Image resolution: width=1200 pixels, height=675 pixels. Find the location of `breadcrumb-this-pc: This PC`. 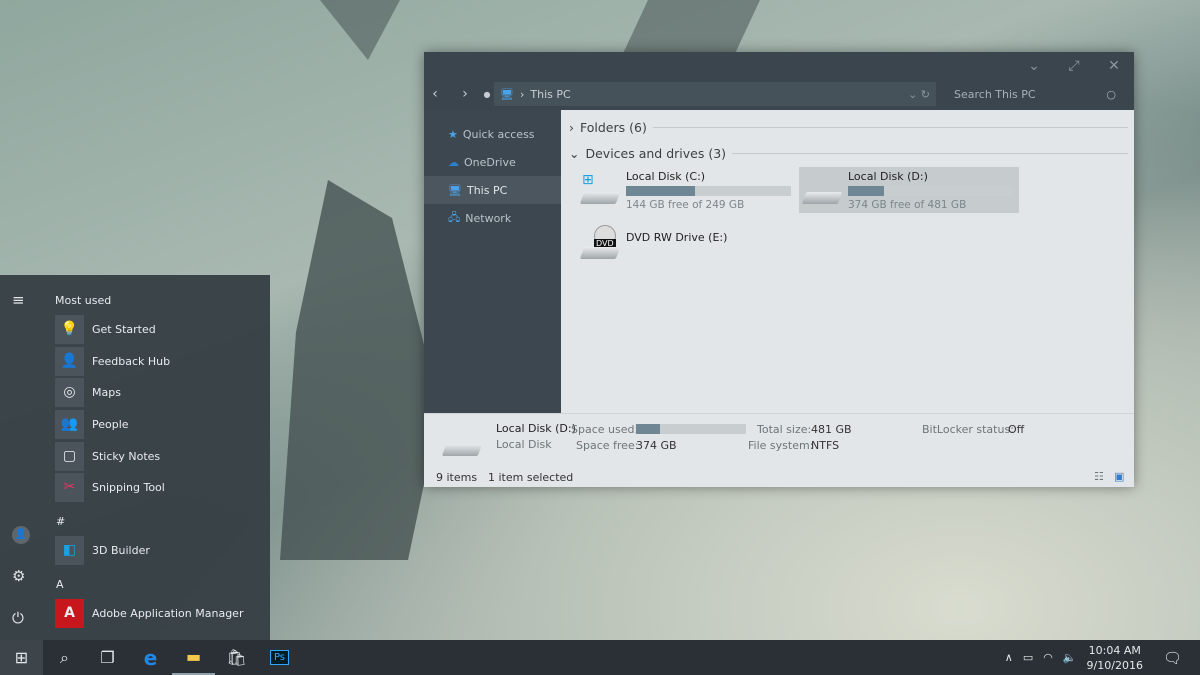

breadcrumb-this-pc: This PC is located at coordinates (550, 94).